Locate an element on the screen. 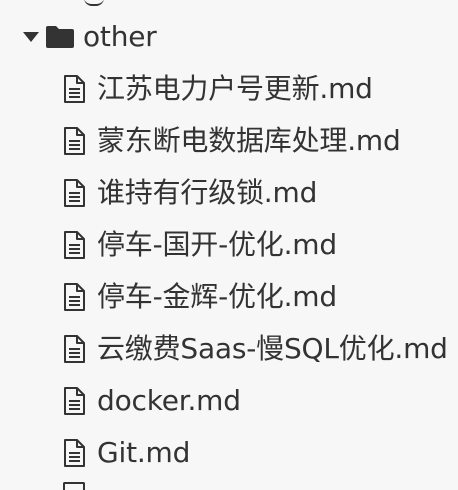  file-label: 云缴费Saas-慢SQL优化.md is located at coordinates (272, 348).